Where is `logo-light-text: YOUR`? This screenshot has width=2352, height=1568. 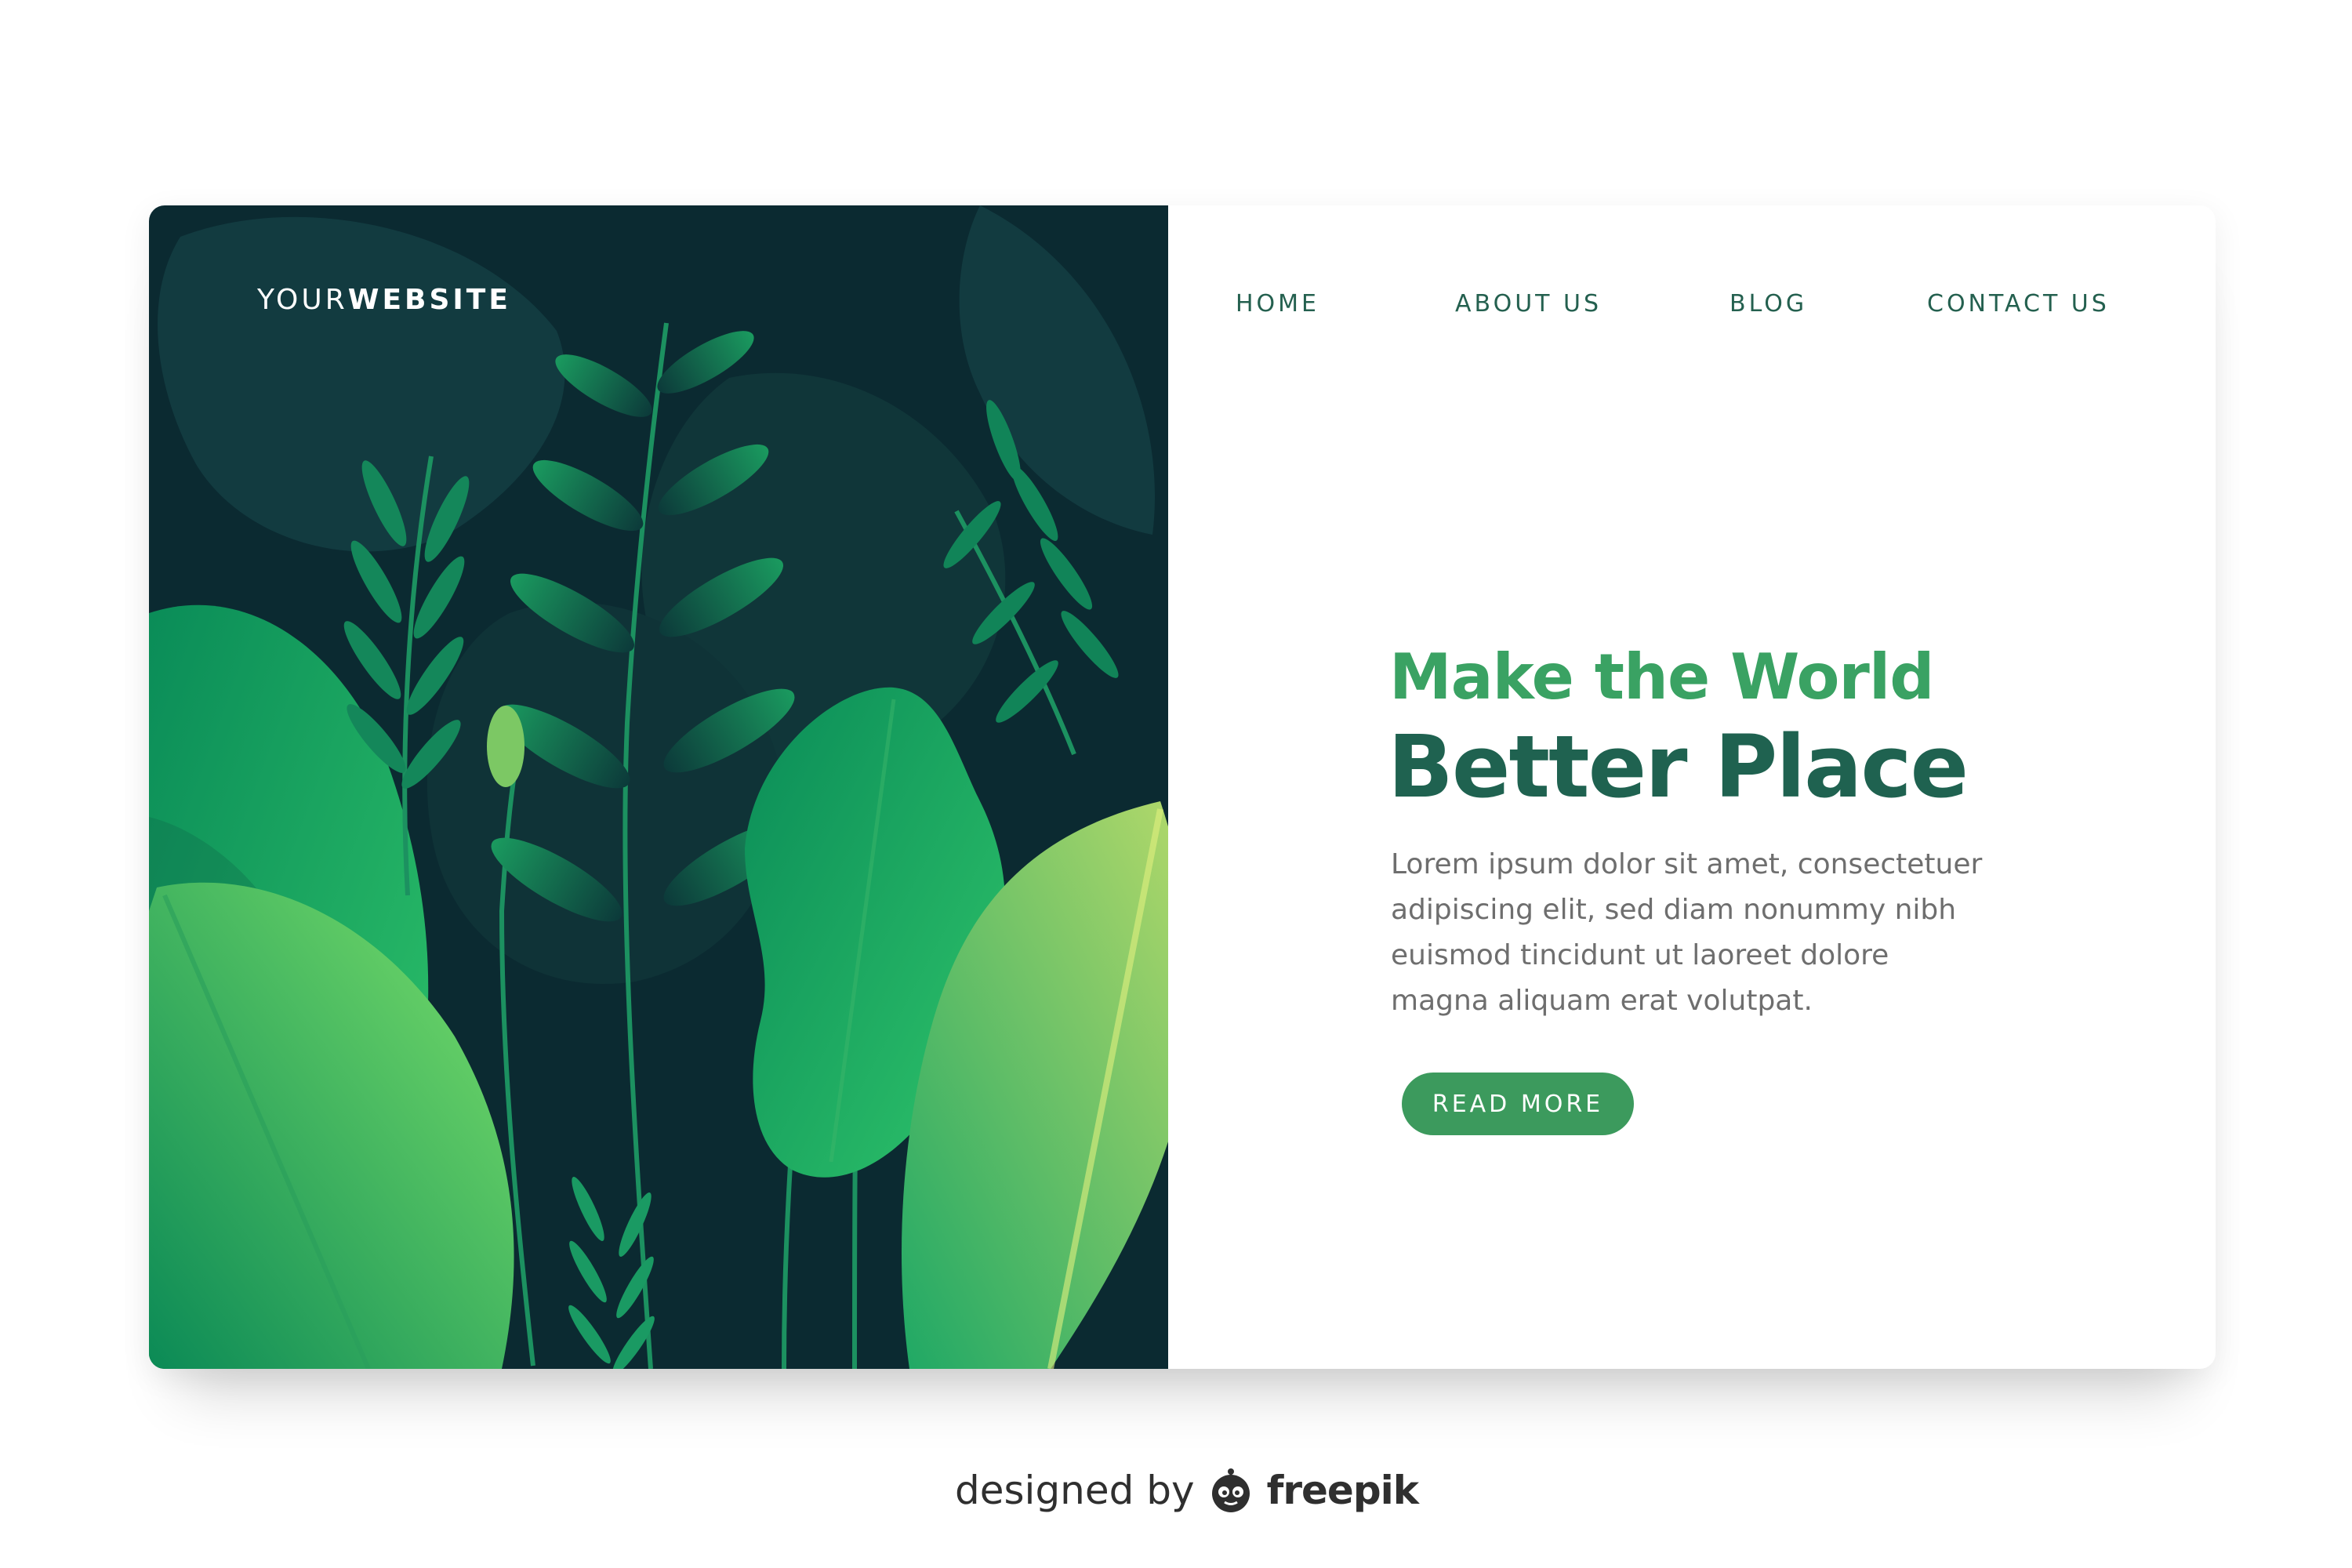 logo-light-text: YOUR is located at coordinates (302, 300).